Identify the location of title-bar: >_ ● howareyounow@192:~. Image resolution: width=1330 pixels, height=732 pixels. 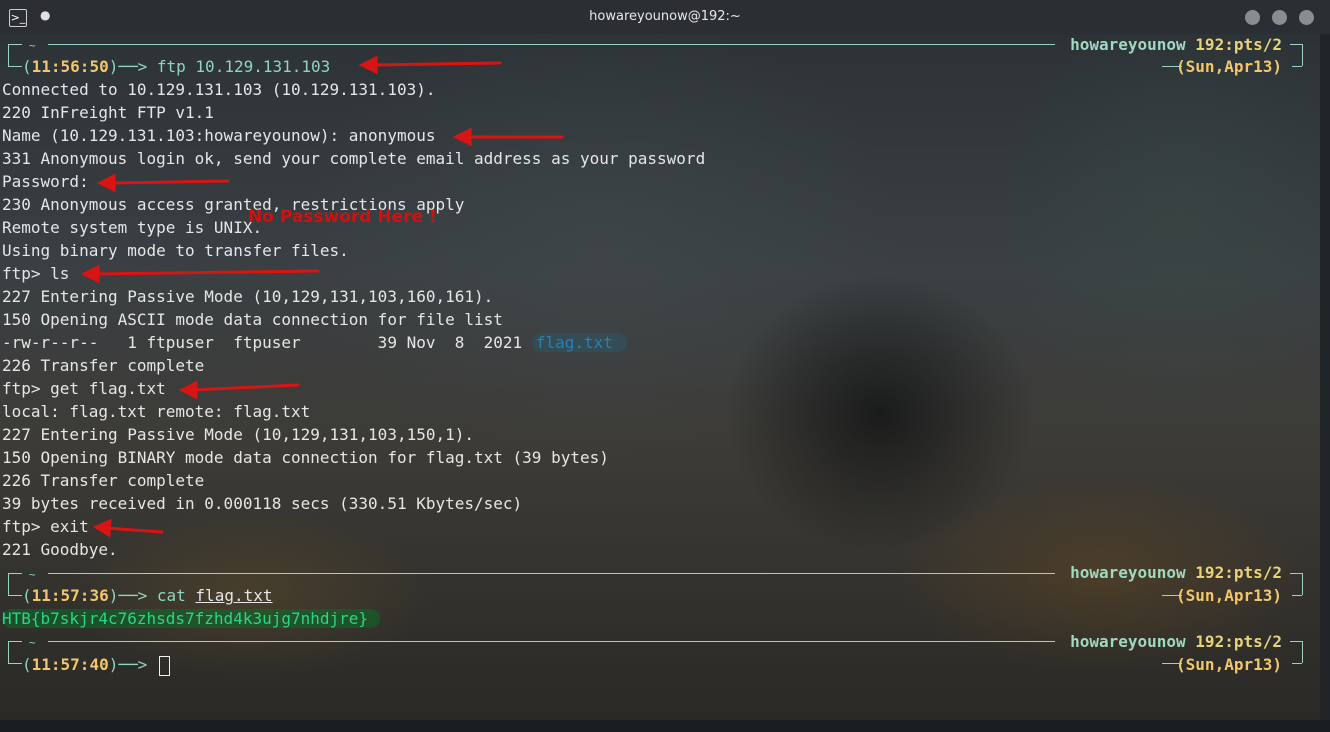
(665, 17).